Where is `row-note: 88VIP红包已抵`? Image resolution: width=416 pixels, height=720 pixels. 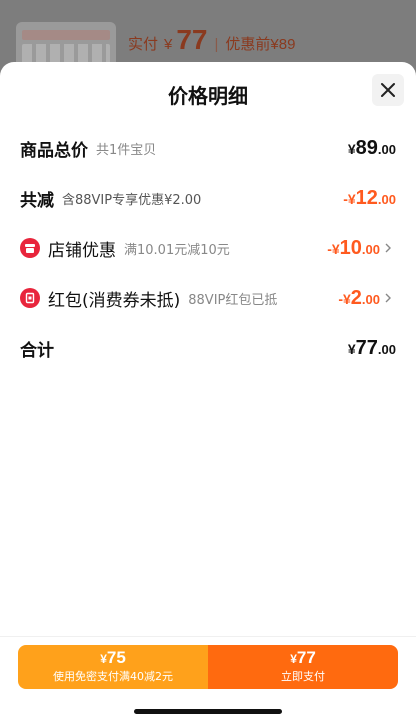 row-note: 88VIP红包已抵 is located at coordinates (233, 300).